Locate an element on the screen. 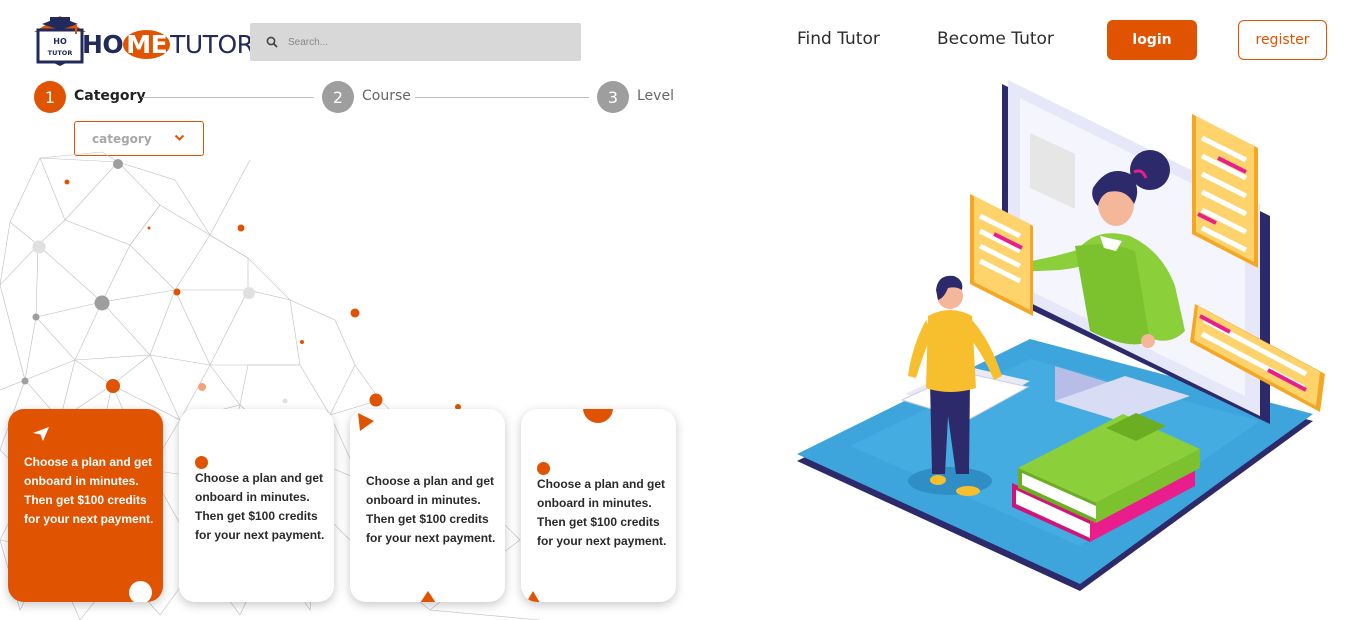 The height and width of the screenshot is (620, 1351). step-2-label: Course is located at coordinates (386, 96).